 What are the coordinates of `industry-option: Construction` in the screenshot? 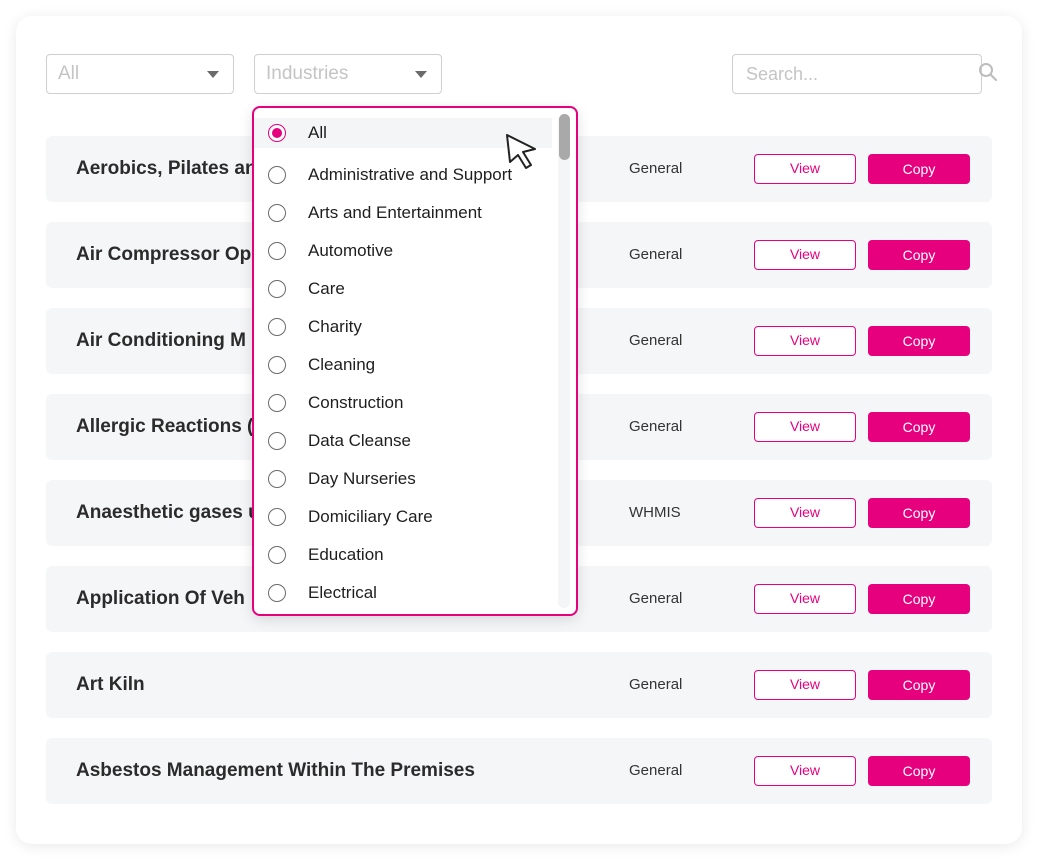 It's located at (403, 403).